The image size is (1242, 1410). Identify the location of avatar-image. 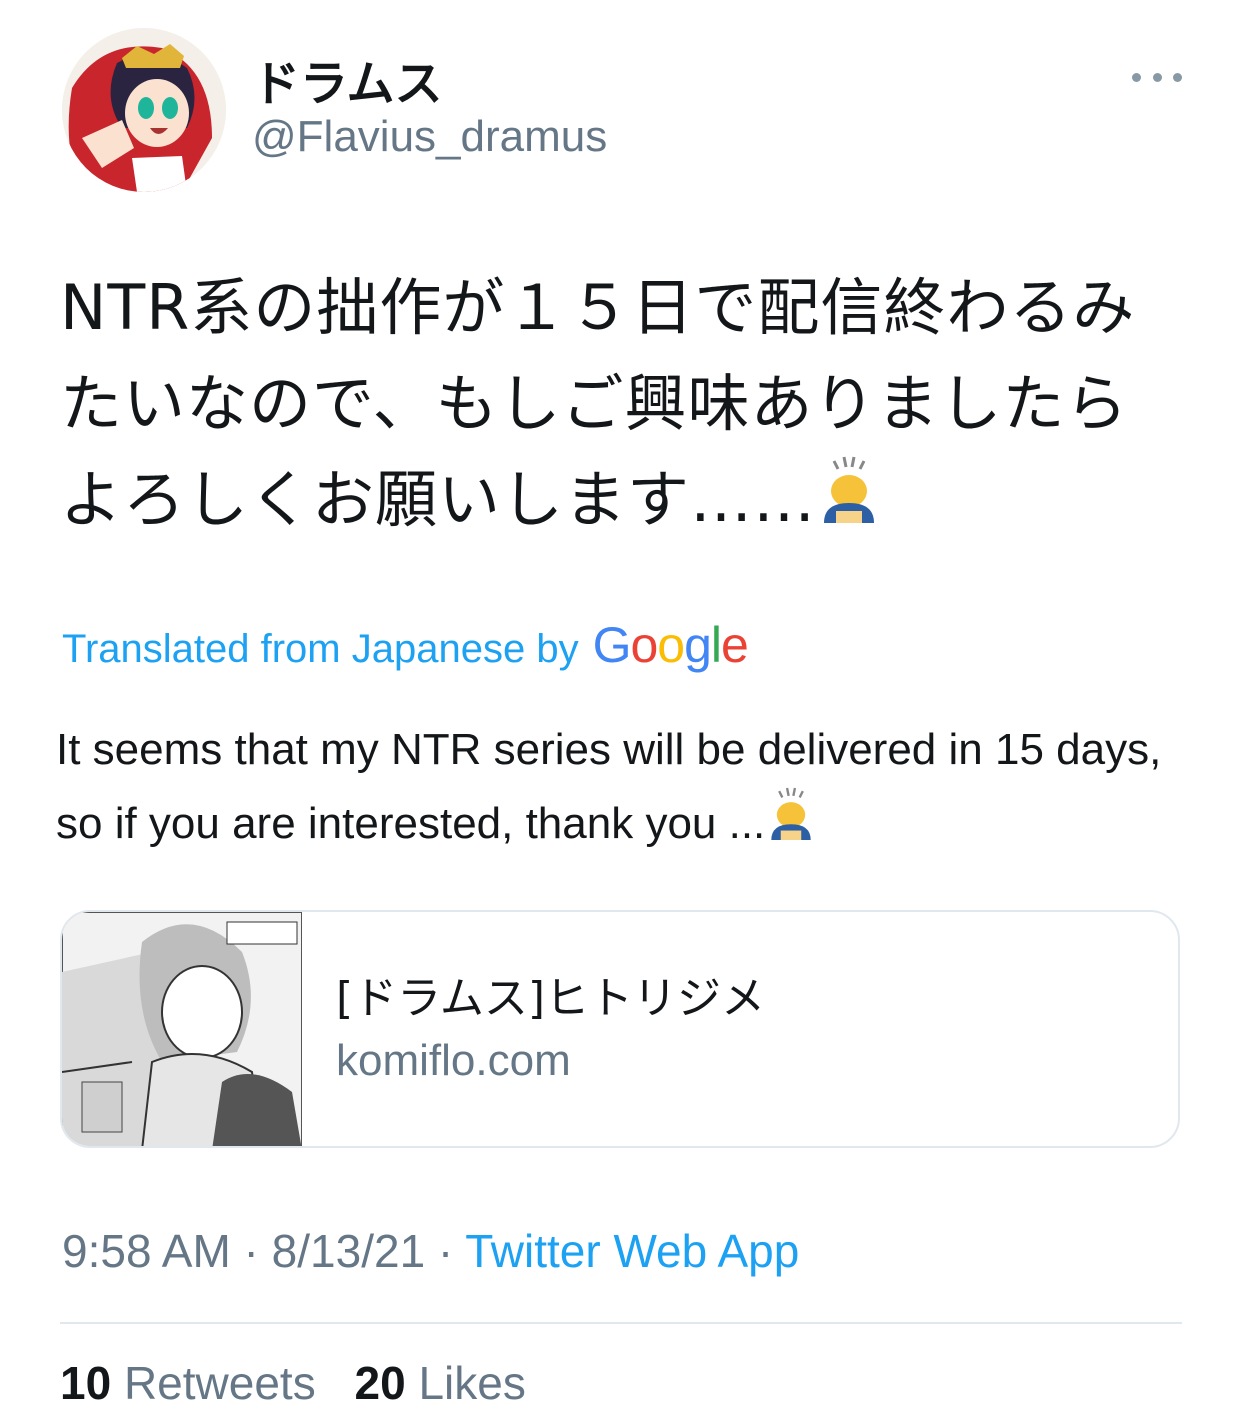
(144, 110).